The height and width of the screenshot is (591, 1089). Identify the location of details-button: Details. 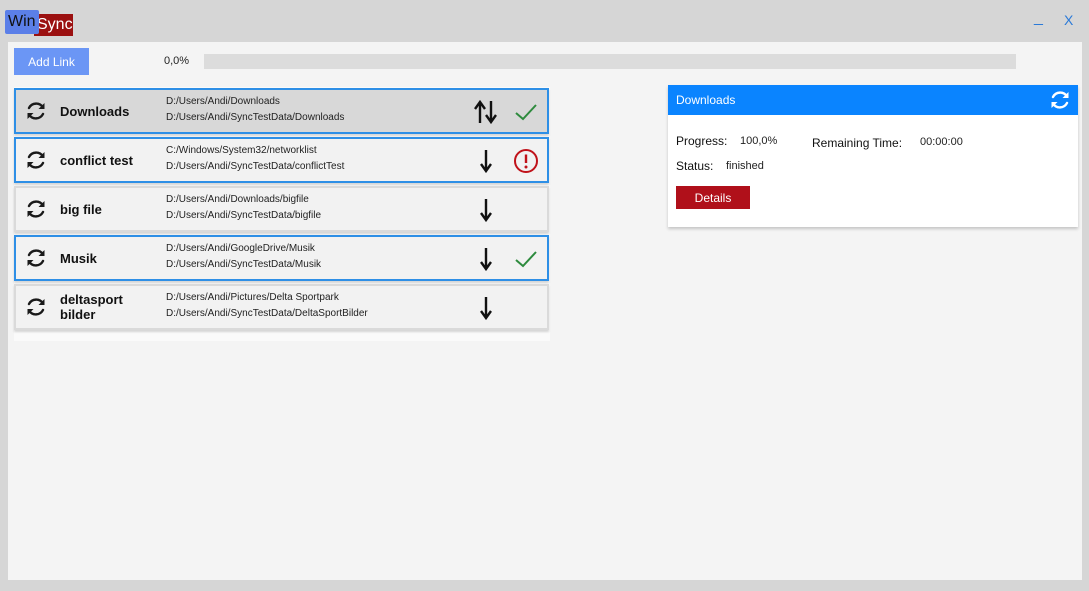
(713, 197).